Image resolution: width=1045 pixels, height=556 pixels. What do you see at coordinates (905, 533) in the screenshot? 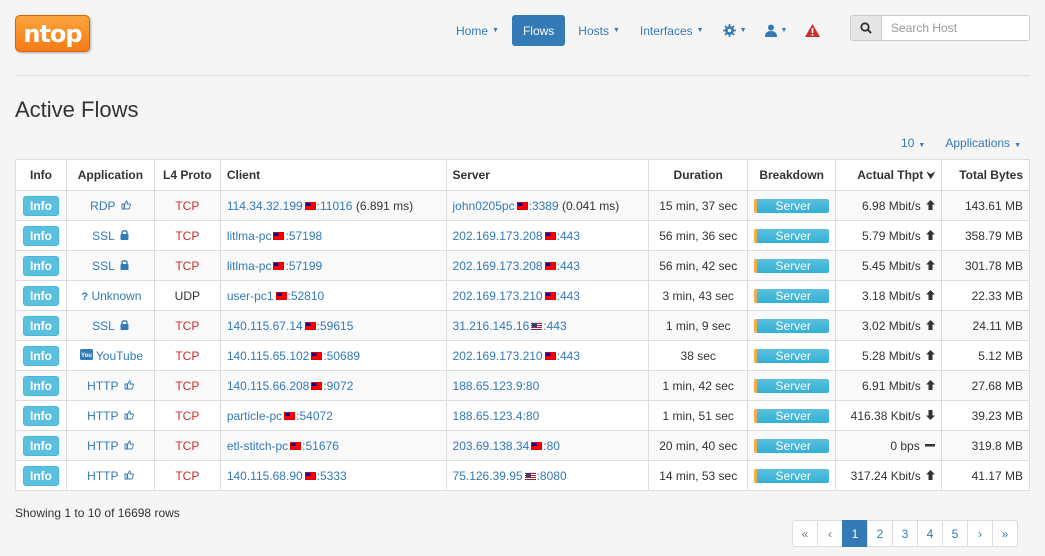
I see `page-button-3: 3` at bounding box center [905, 533].